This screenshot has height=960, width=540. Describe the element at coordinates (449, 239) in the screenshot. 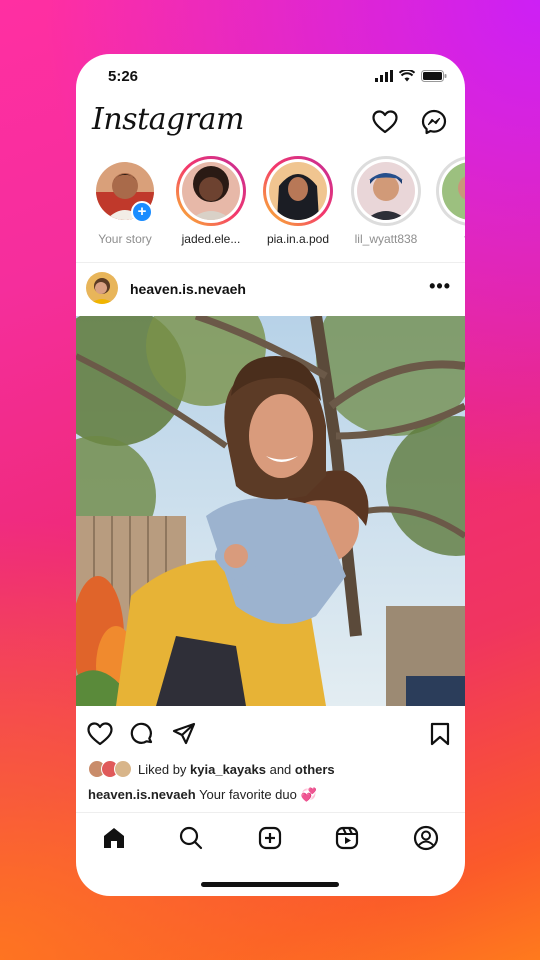

I see `story-label: fre` at that location.